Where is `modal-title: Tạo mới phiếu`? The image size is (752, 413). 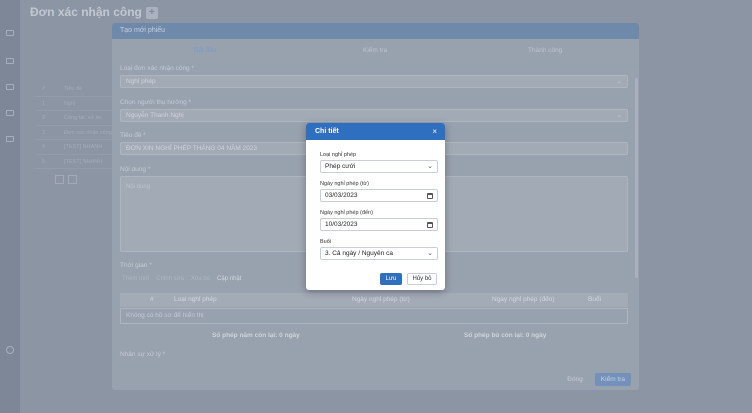
modal-title: Tạo mới phiếu is located at coordinates (375, 31).